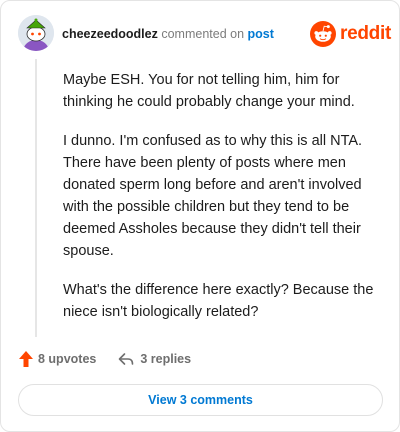 This screenshot has height=432, width=400. I want to click on comment-header: cheezeedoodlez commented on post, so click(168, 34).